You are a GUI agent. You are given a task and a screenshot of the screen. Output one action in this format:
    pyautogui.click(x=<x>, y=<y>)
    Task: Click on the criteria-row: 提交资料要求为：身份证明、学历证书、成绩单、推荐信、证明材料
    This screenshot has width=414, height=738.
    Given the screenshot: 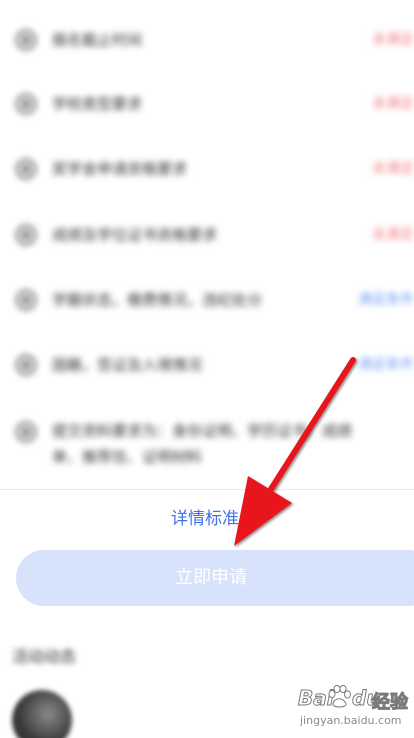 What is the action you would take?
    pyautogui.click(x=207, y=446)
    